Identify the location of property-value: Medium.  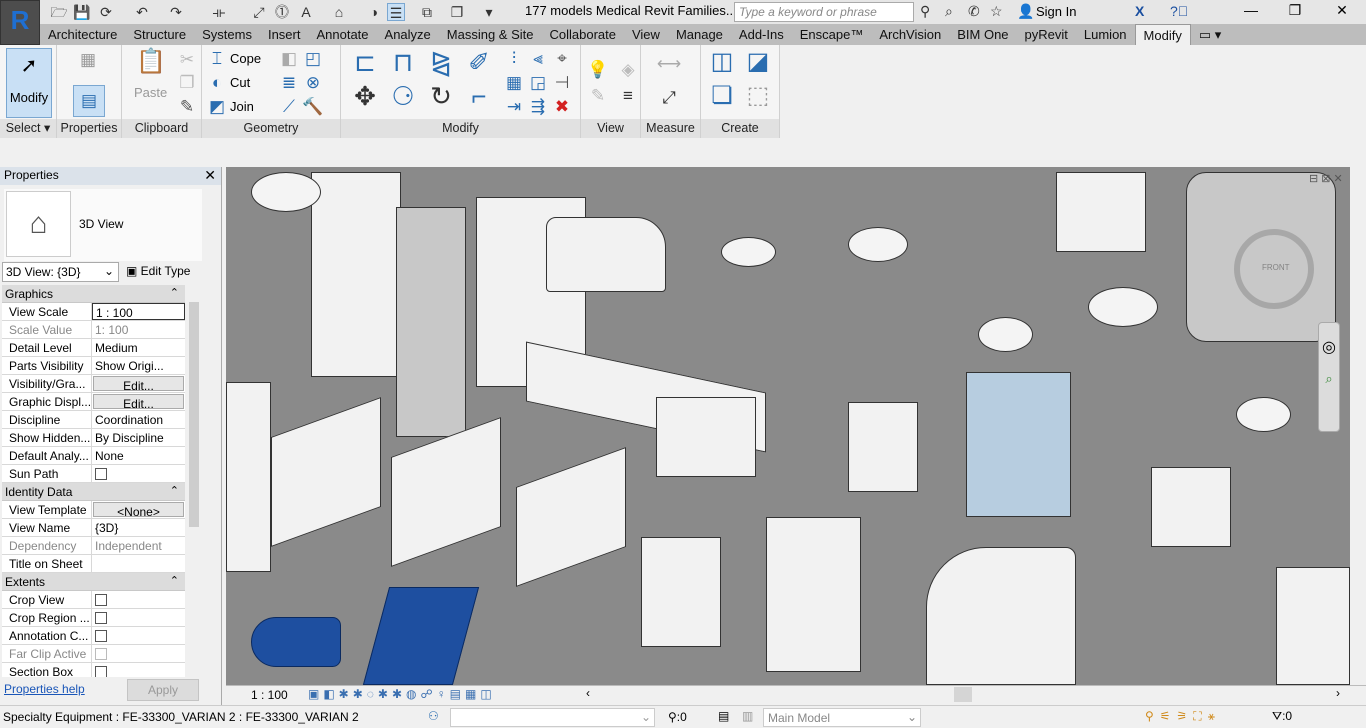
(138, 347).